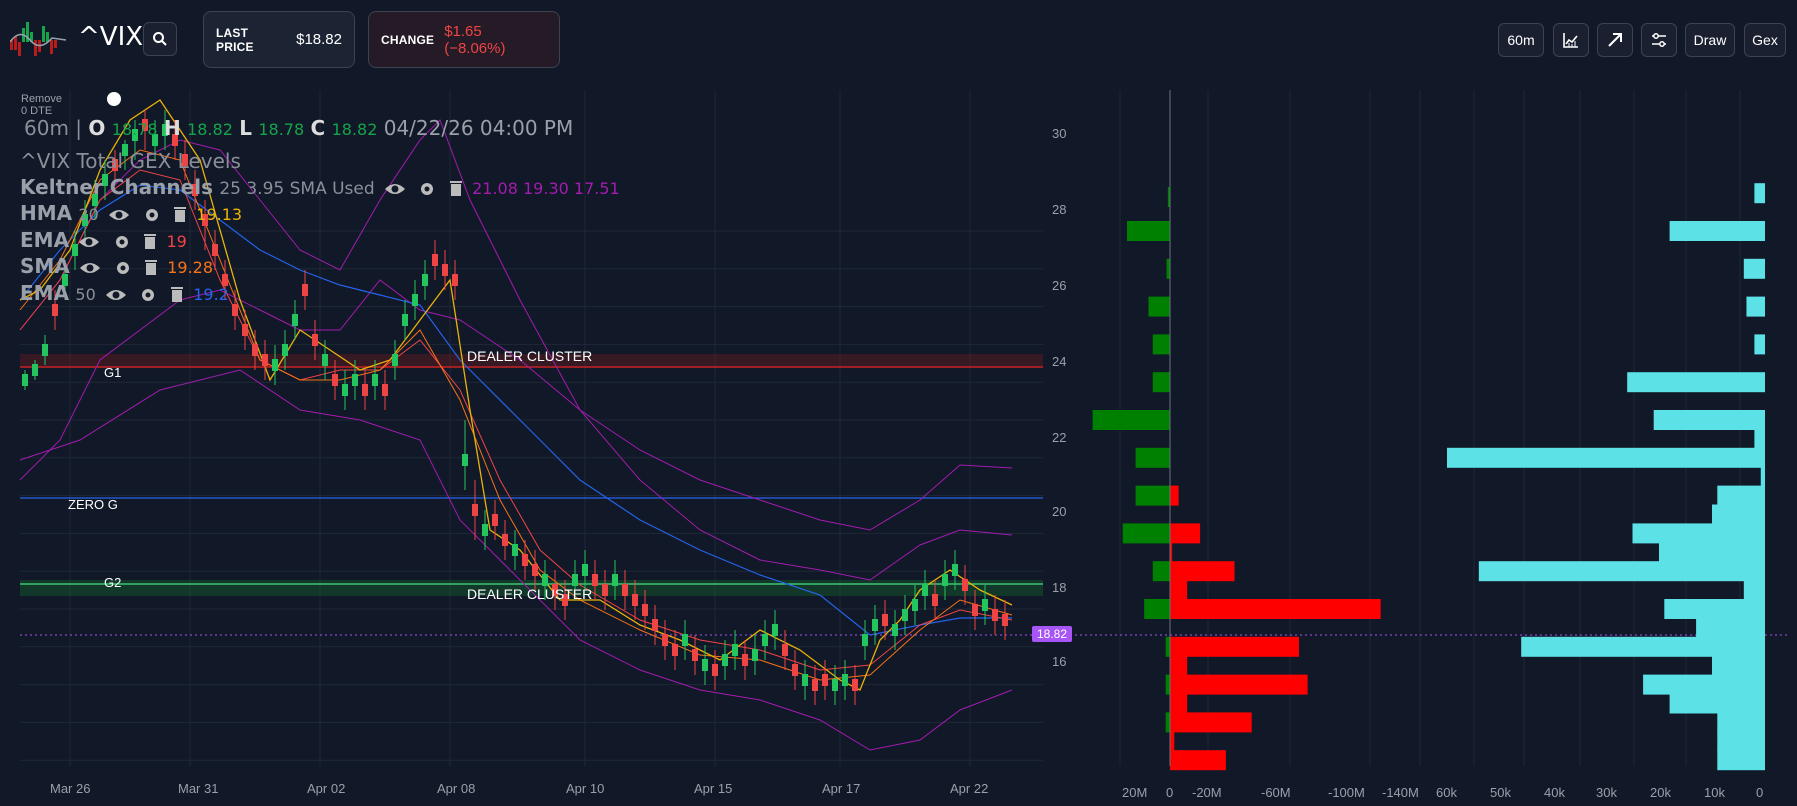 The width and height of the screenshot is (1797, 806). Describe the element at coordinates (529, 356) in the screenshot. I see `dealer-cluster-label-upper: DEALER CLUSTER` at that location.